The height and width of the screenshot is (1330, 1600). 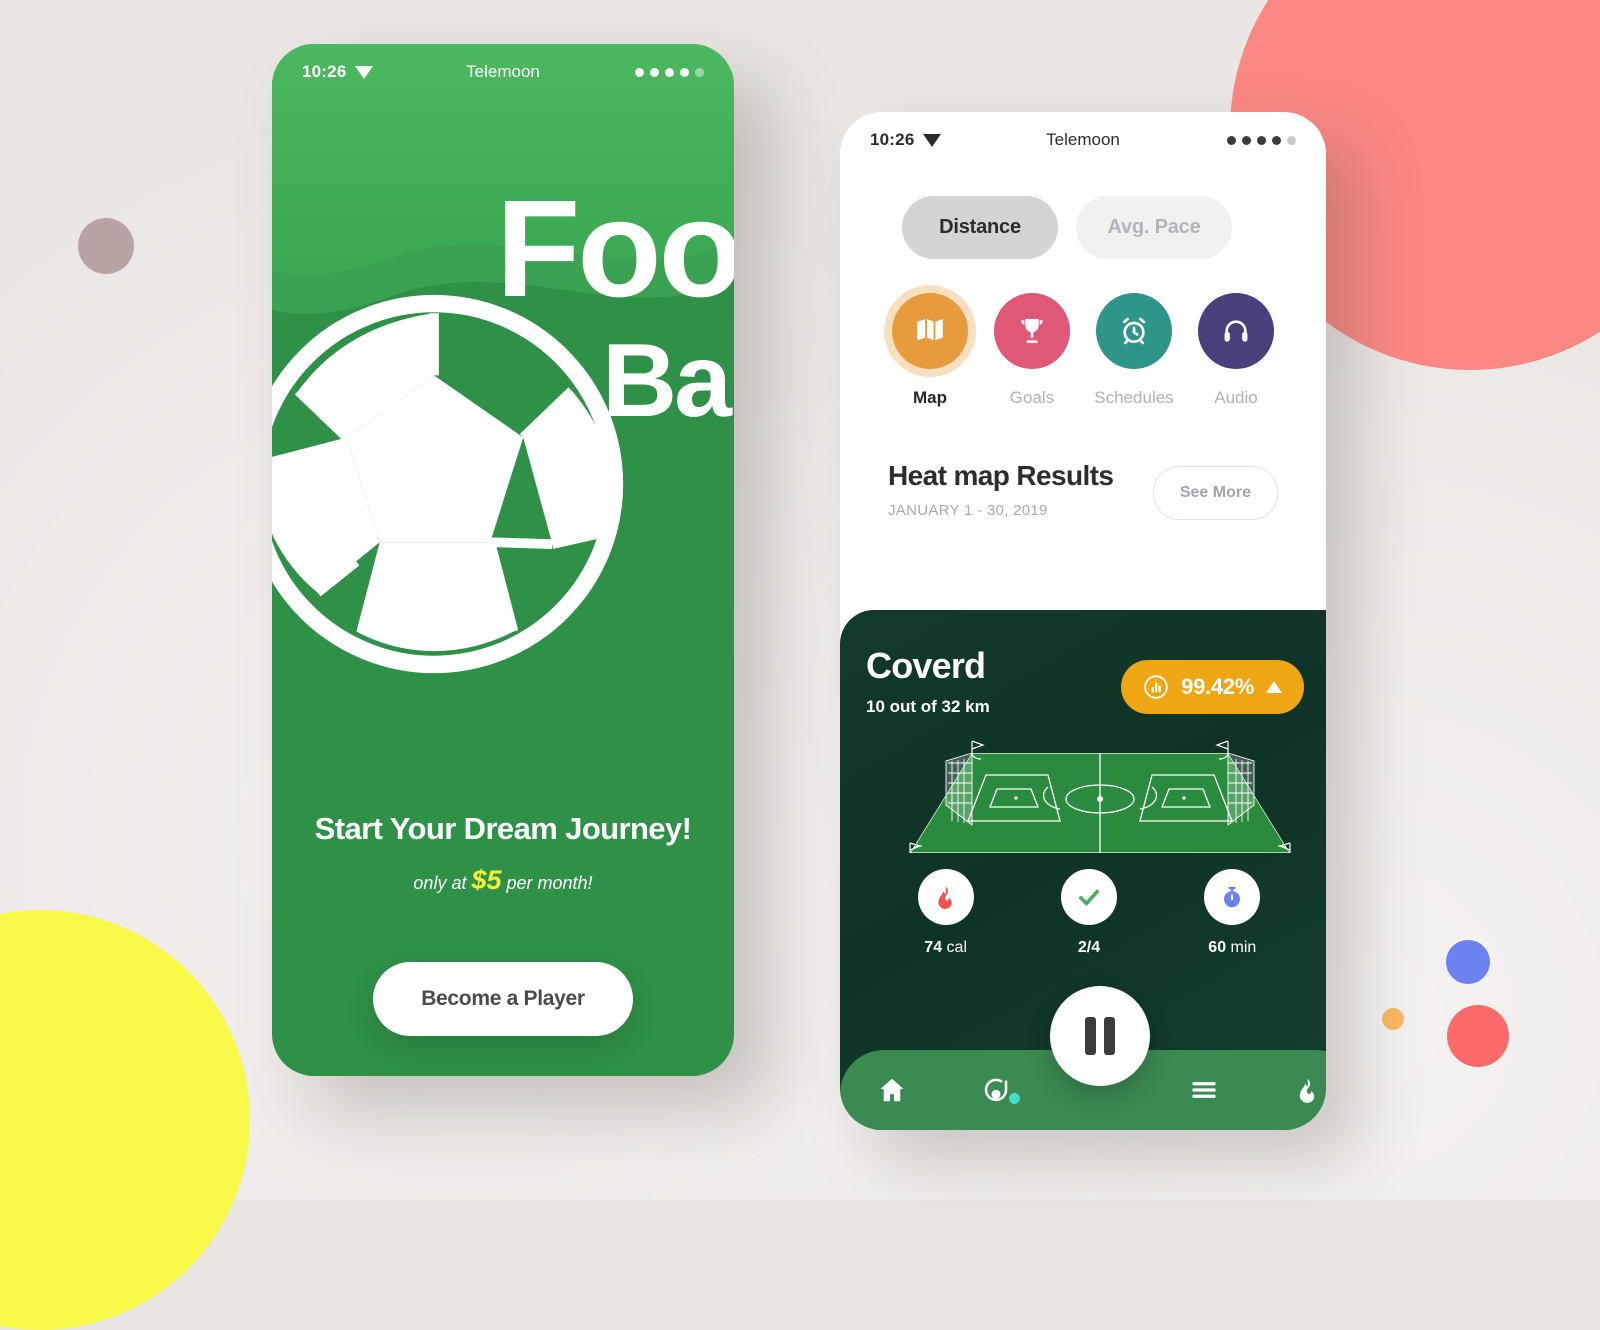 I want to click on stat-duration-label: 60 min, so click(x=1232, y=948).